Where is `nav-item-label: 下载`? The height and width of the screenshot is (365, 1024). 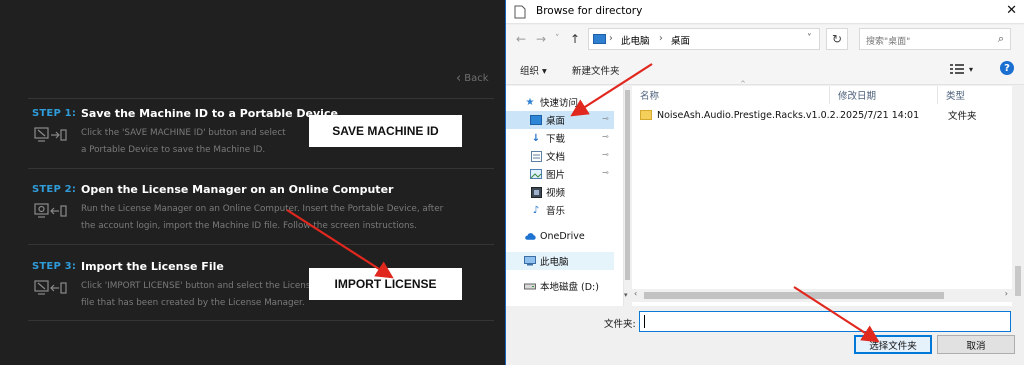 nav-item-label: 下载 is located at coordinates (556, 139).